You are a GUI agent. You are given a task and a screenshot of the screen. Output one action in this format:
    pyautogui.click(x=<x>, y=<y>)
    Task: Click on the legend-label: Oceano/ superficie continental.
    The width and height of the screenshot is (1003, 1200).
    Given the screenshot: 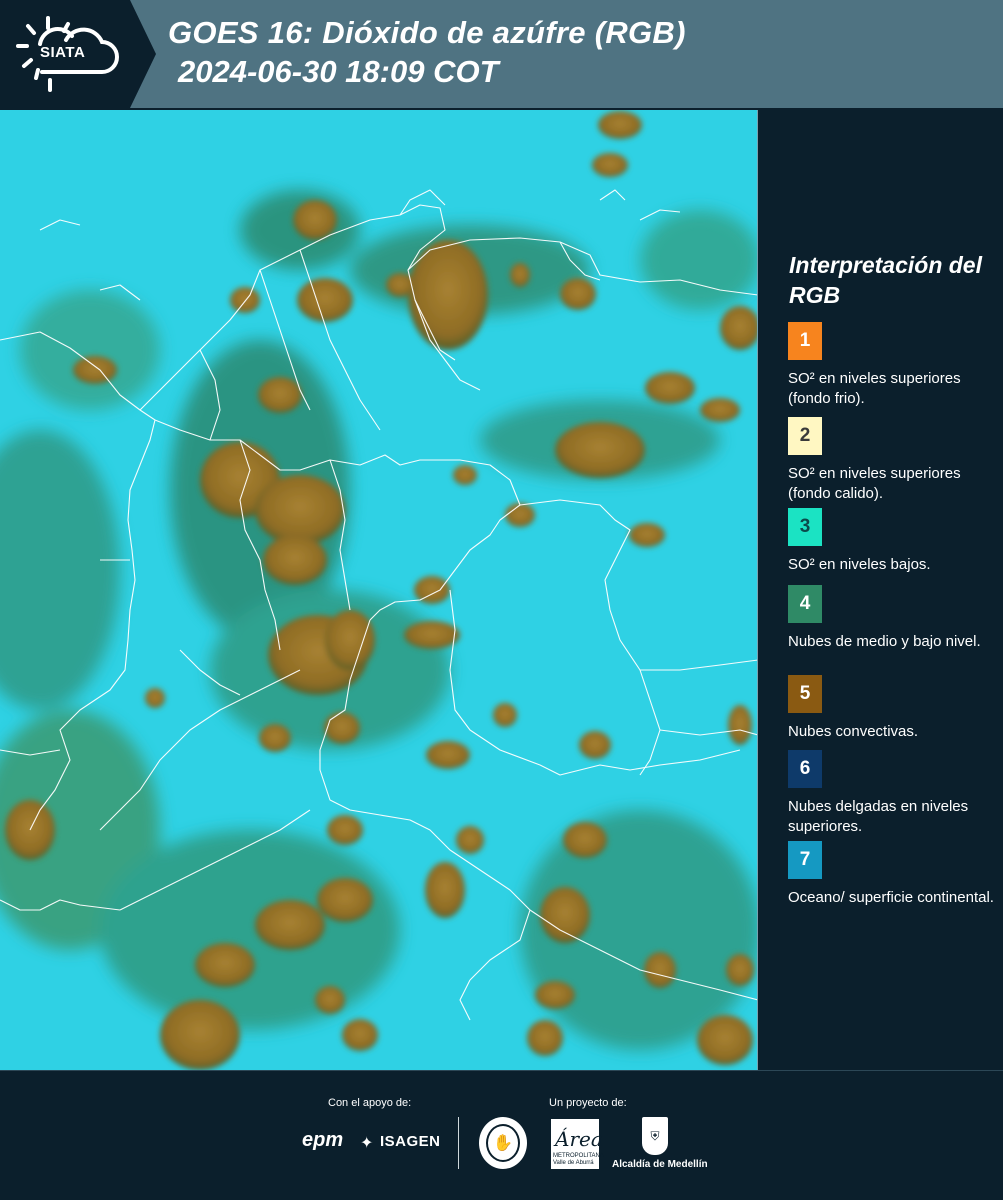 What is the action you would take?
    pyautogui.click(x=891, y=897)
    